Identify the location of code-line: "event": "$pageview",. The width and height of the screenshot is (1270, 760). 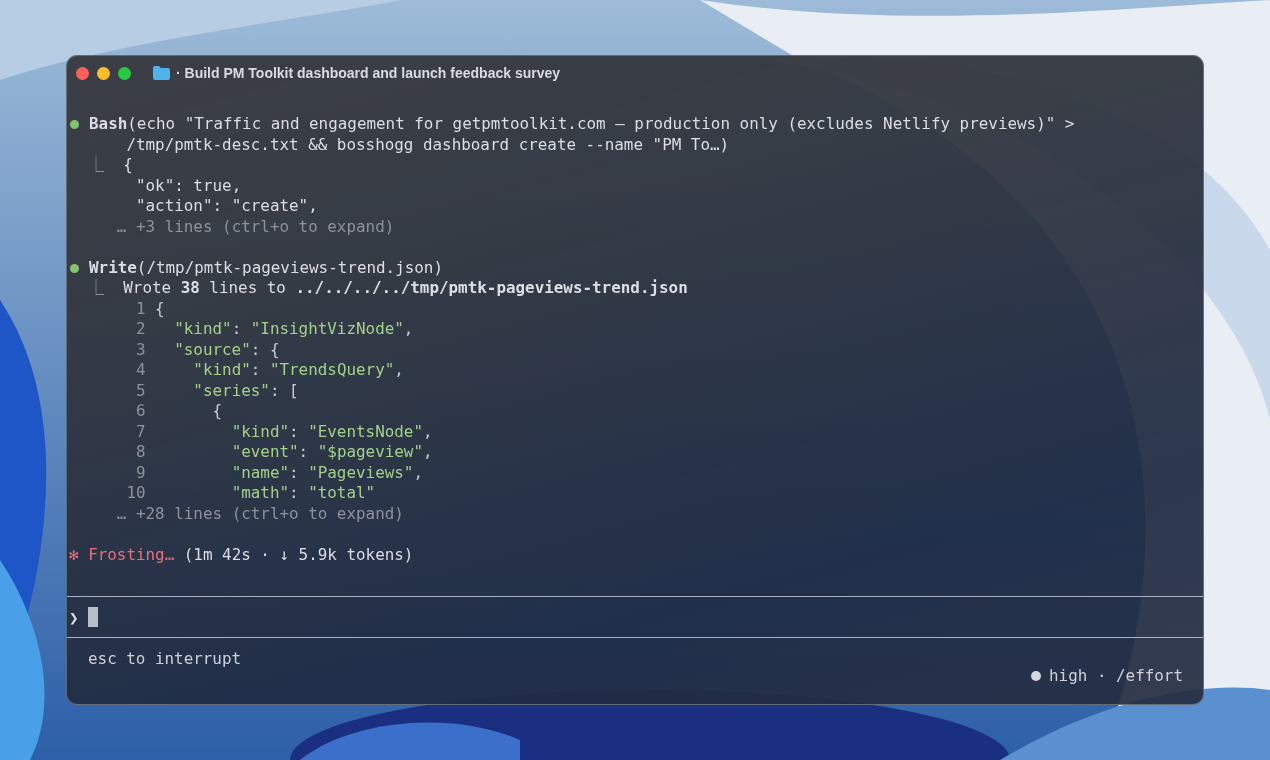
(331, 452).